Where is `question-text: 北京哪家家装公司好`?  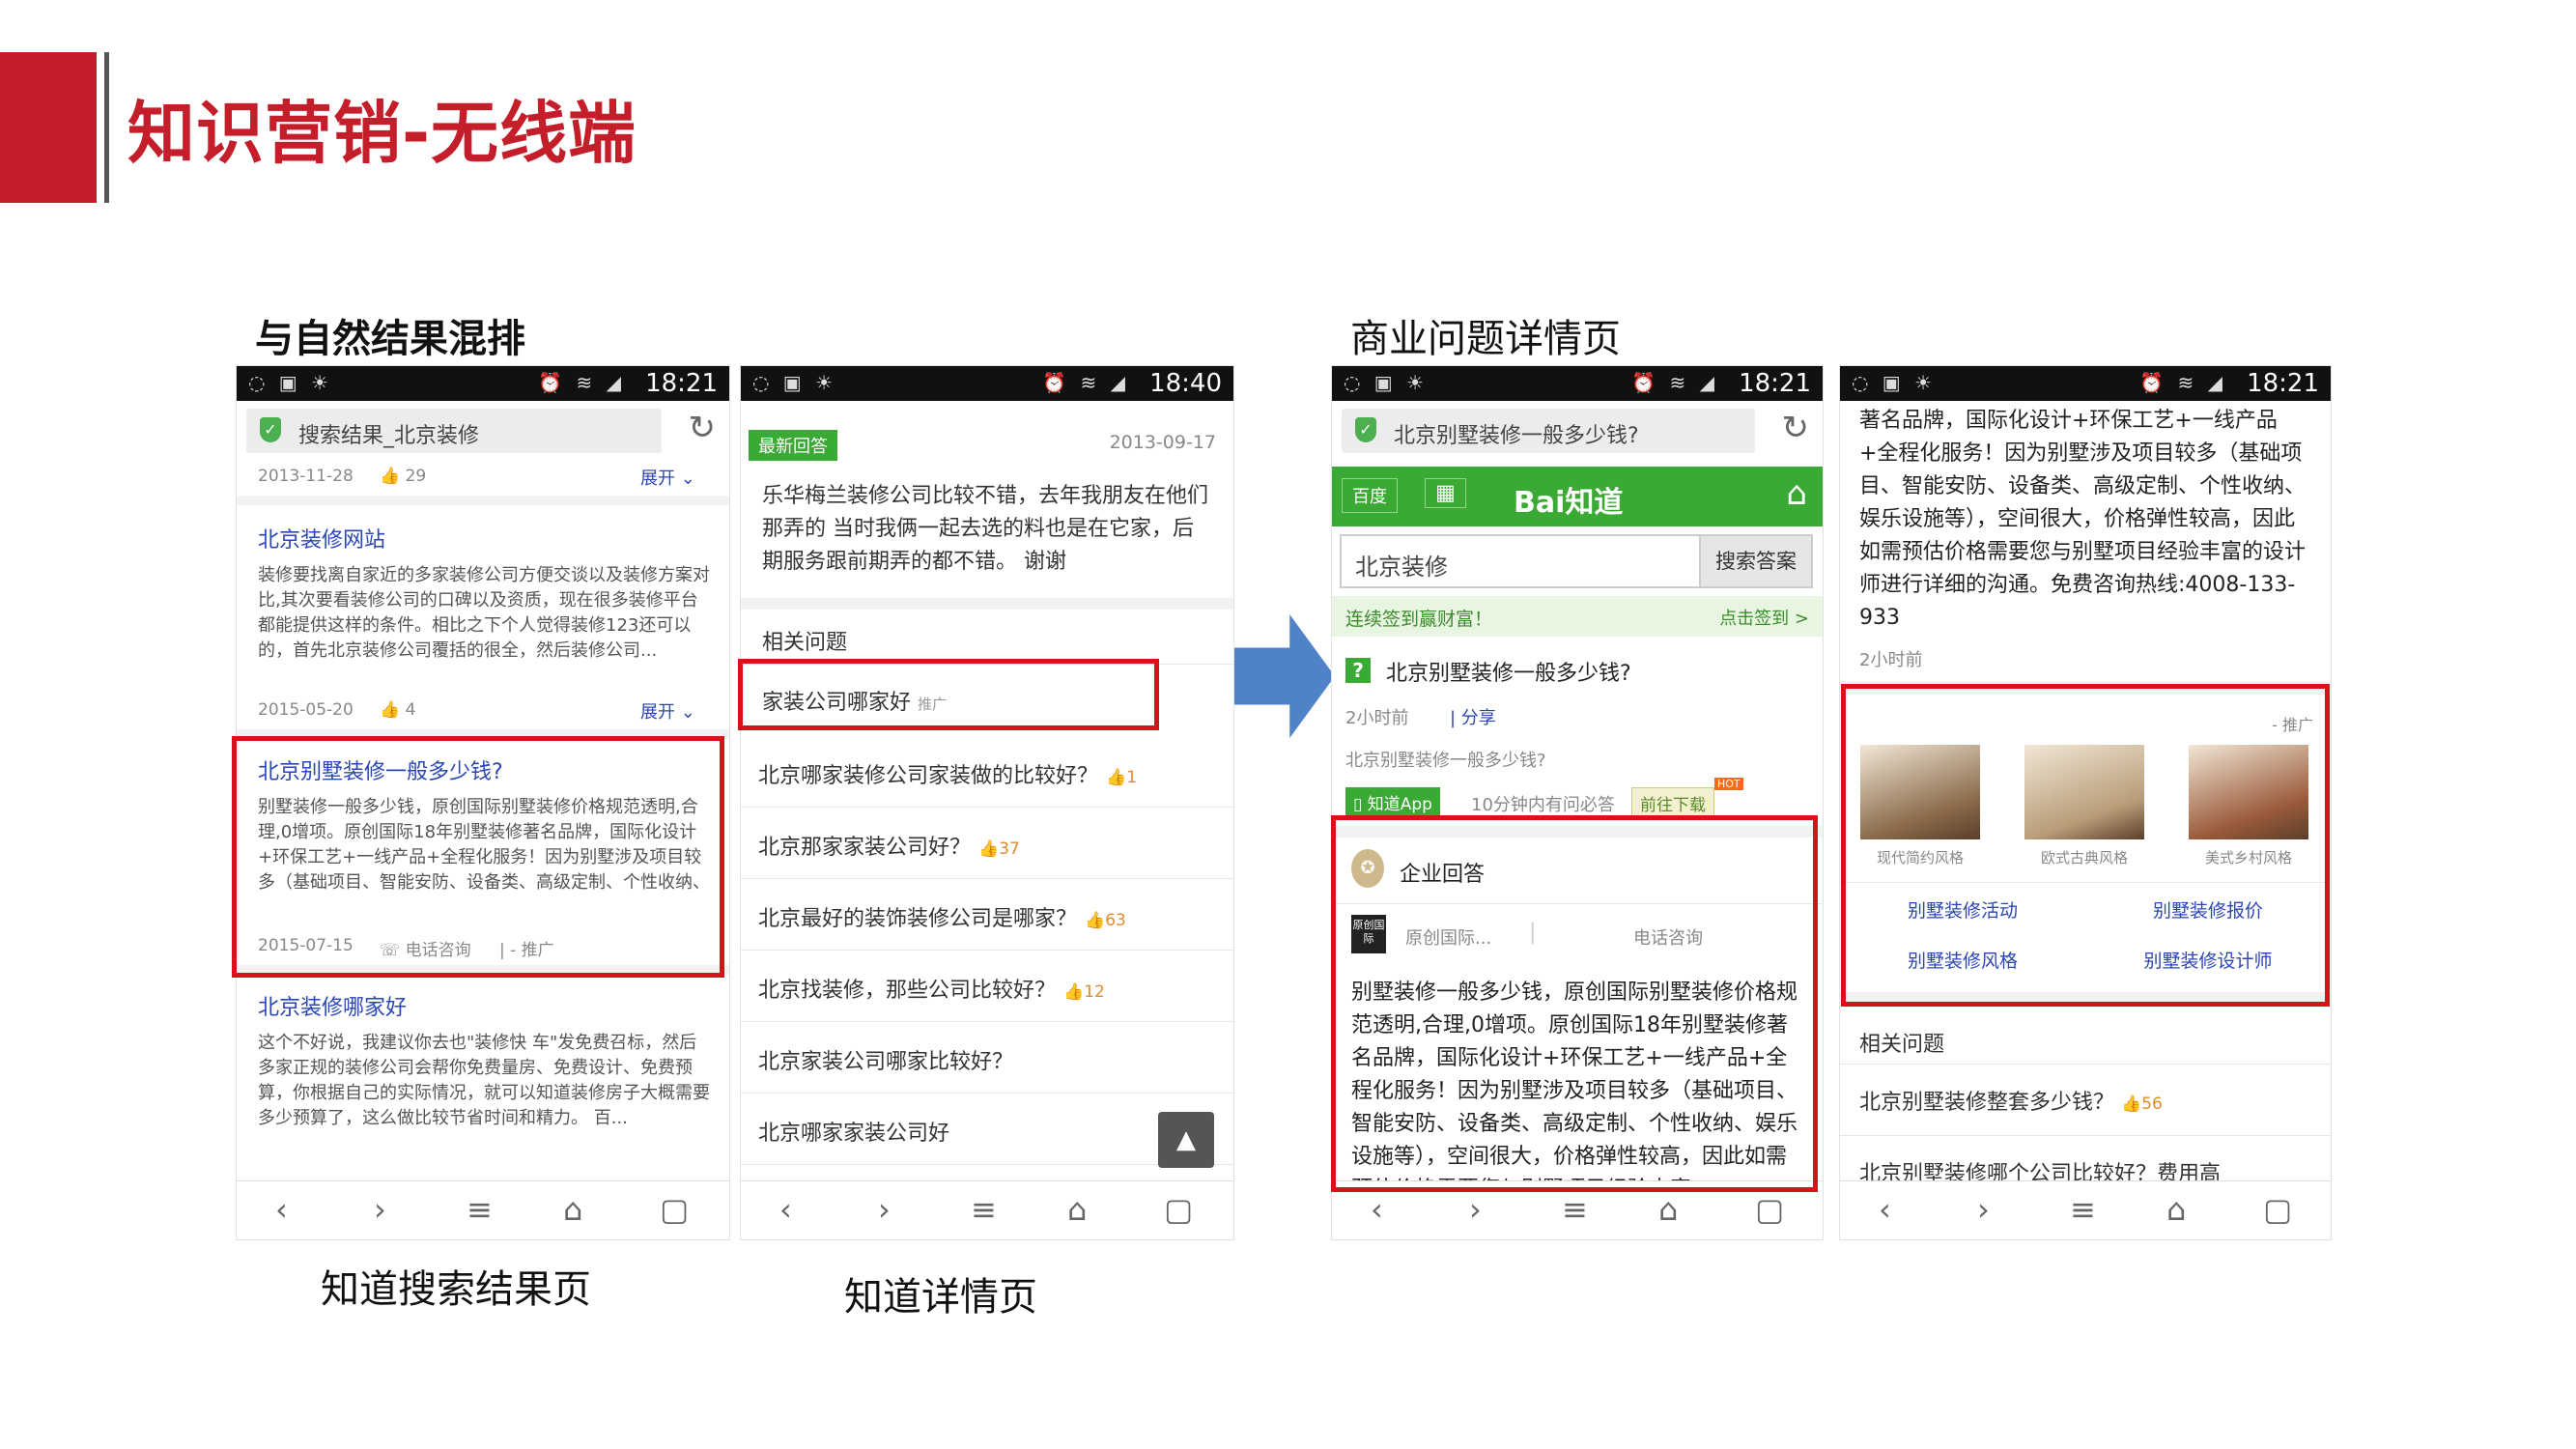
question-text: 北京哪家家装公司好 is located at coordinates (854, 1134).